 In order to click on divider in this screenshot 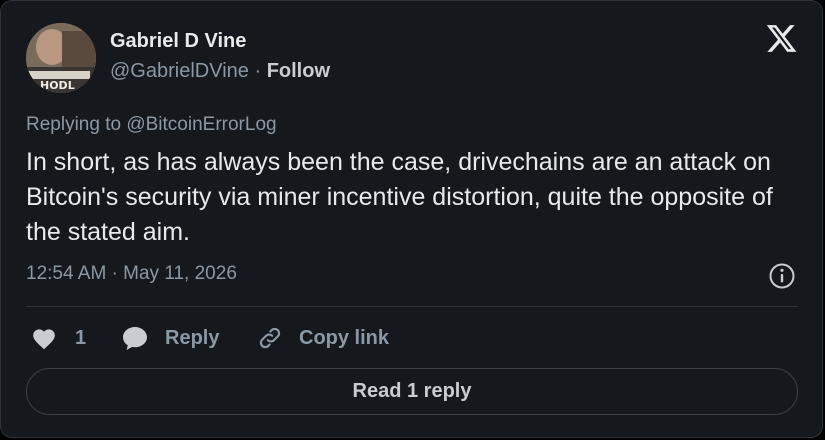, I will do `click(412, 306)`.